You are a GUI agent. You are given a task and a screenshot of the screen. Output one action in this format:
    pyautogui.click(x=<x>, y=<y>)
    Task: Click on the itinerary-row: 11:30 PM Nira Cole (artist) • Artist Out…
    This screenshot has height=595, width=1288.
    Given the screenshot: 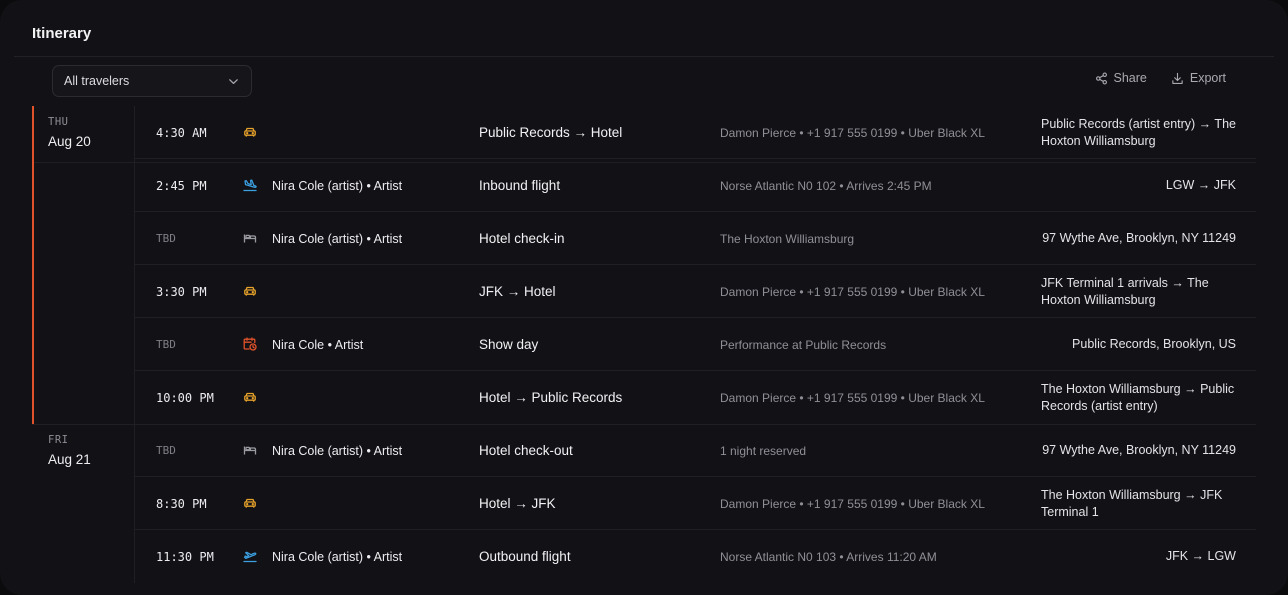 What is the action you would take?
    pyautogui.click(x=695, y=556)
    